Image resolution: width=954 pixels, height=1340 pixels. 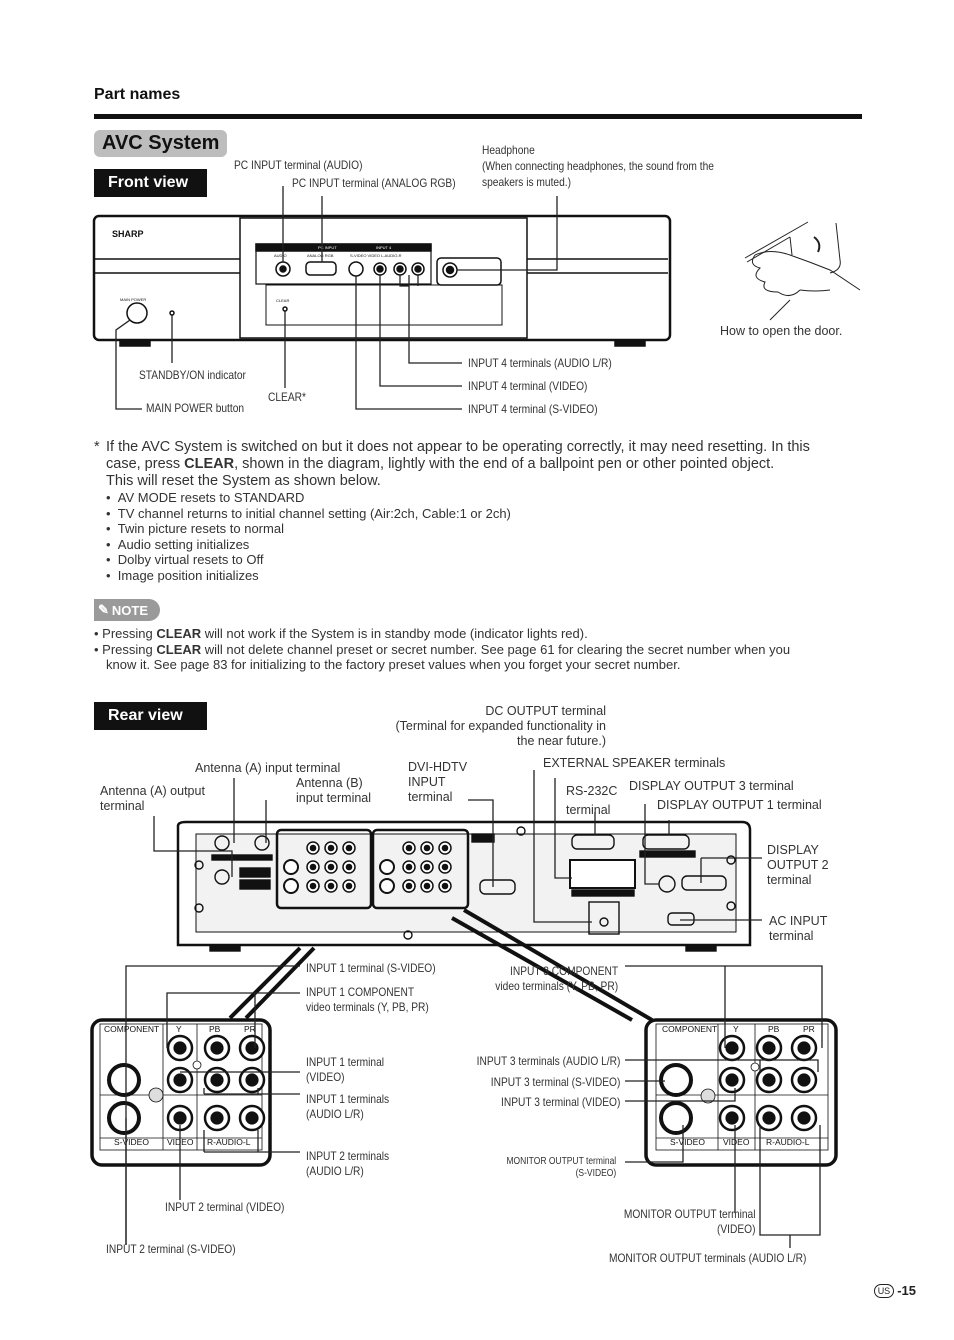 I want to click on svg-text: S-VIDEO VIDEO L-AUDIO-R, so click(x=376, y=255).